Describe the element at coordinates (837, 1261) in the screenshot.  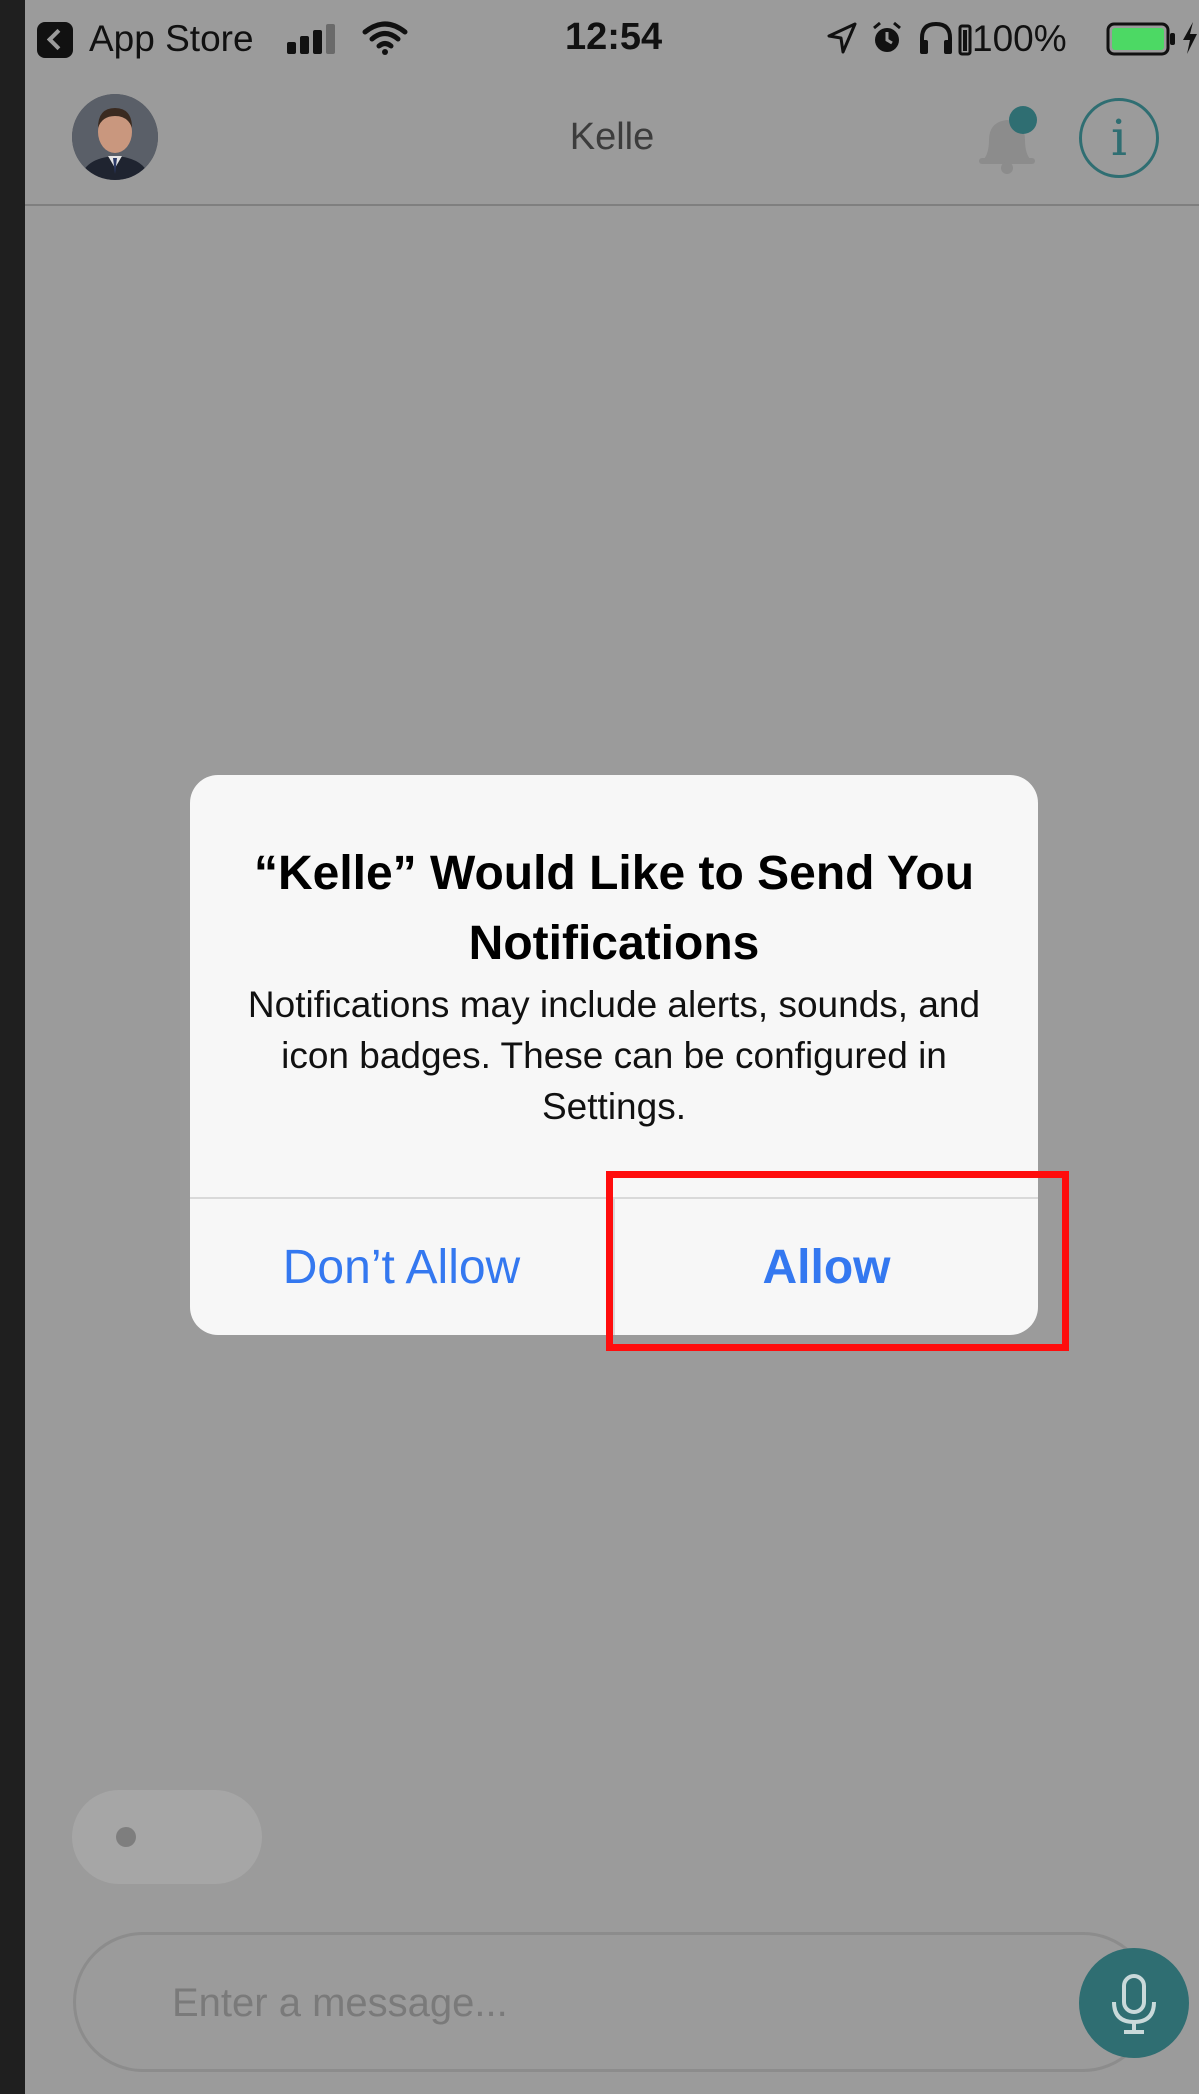
I see `allow-highlight-box` at that location.